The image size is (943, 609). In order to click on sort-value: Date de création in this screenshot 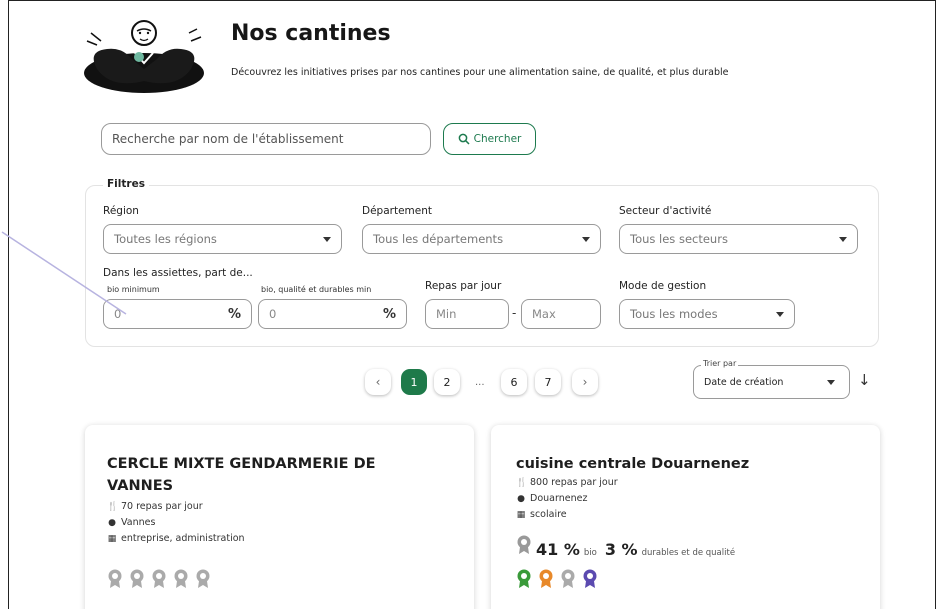, I will do `click(744, 382)`.